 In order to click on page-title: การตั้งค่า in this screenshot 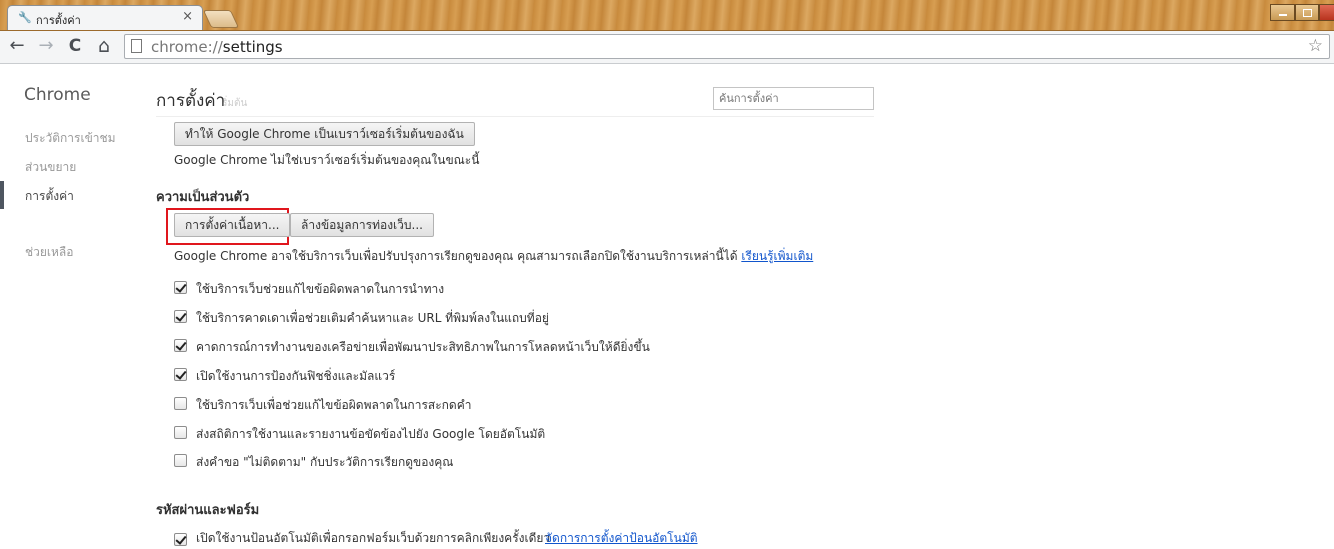, I will do `click(191, 101)`.